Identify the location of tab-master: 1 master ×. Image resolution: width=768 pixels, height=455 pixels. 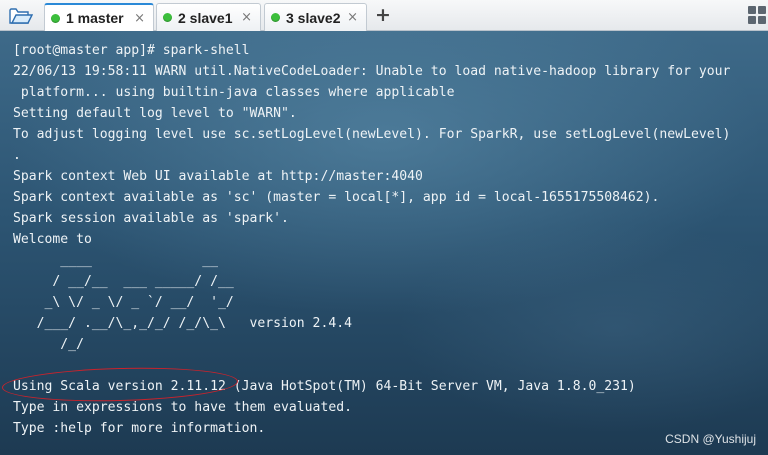
(99, 17).